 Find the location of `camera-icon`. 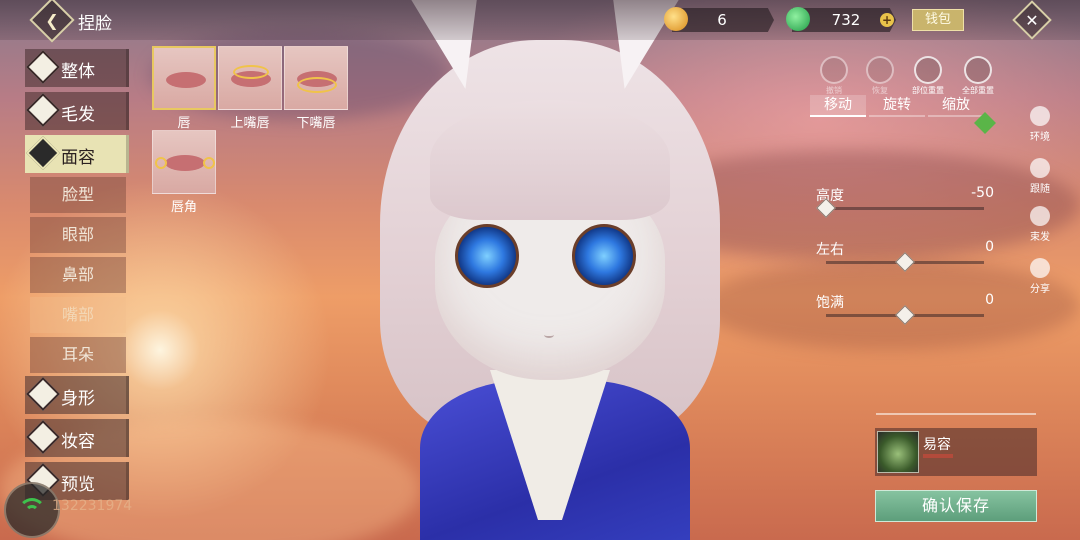

camera-icon is located at coordinates (1040, 168).